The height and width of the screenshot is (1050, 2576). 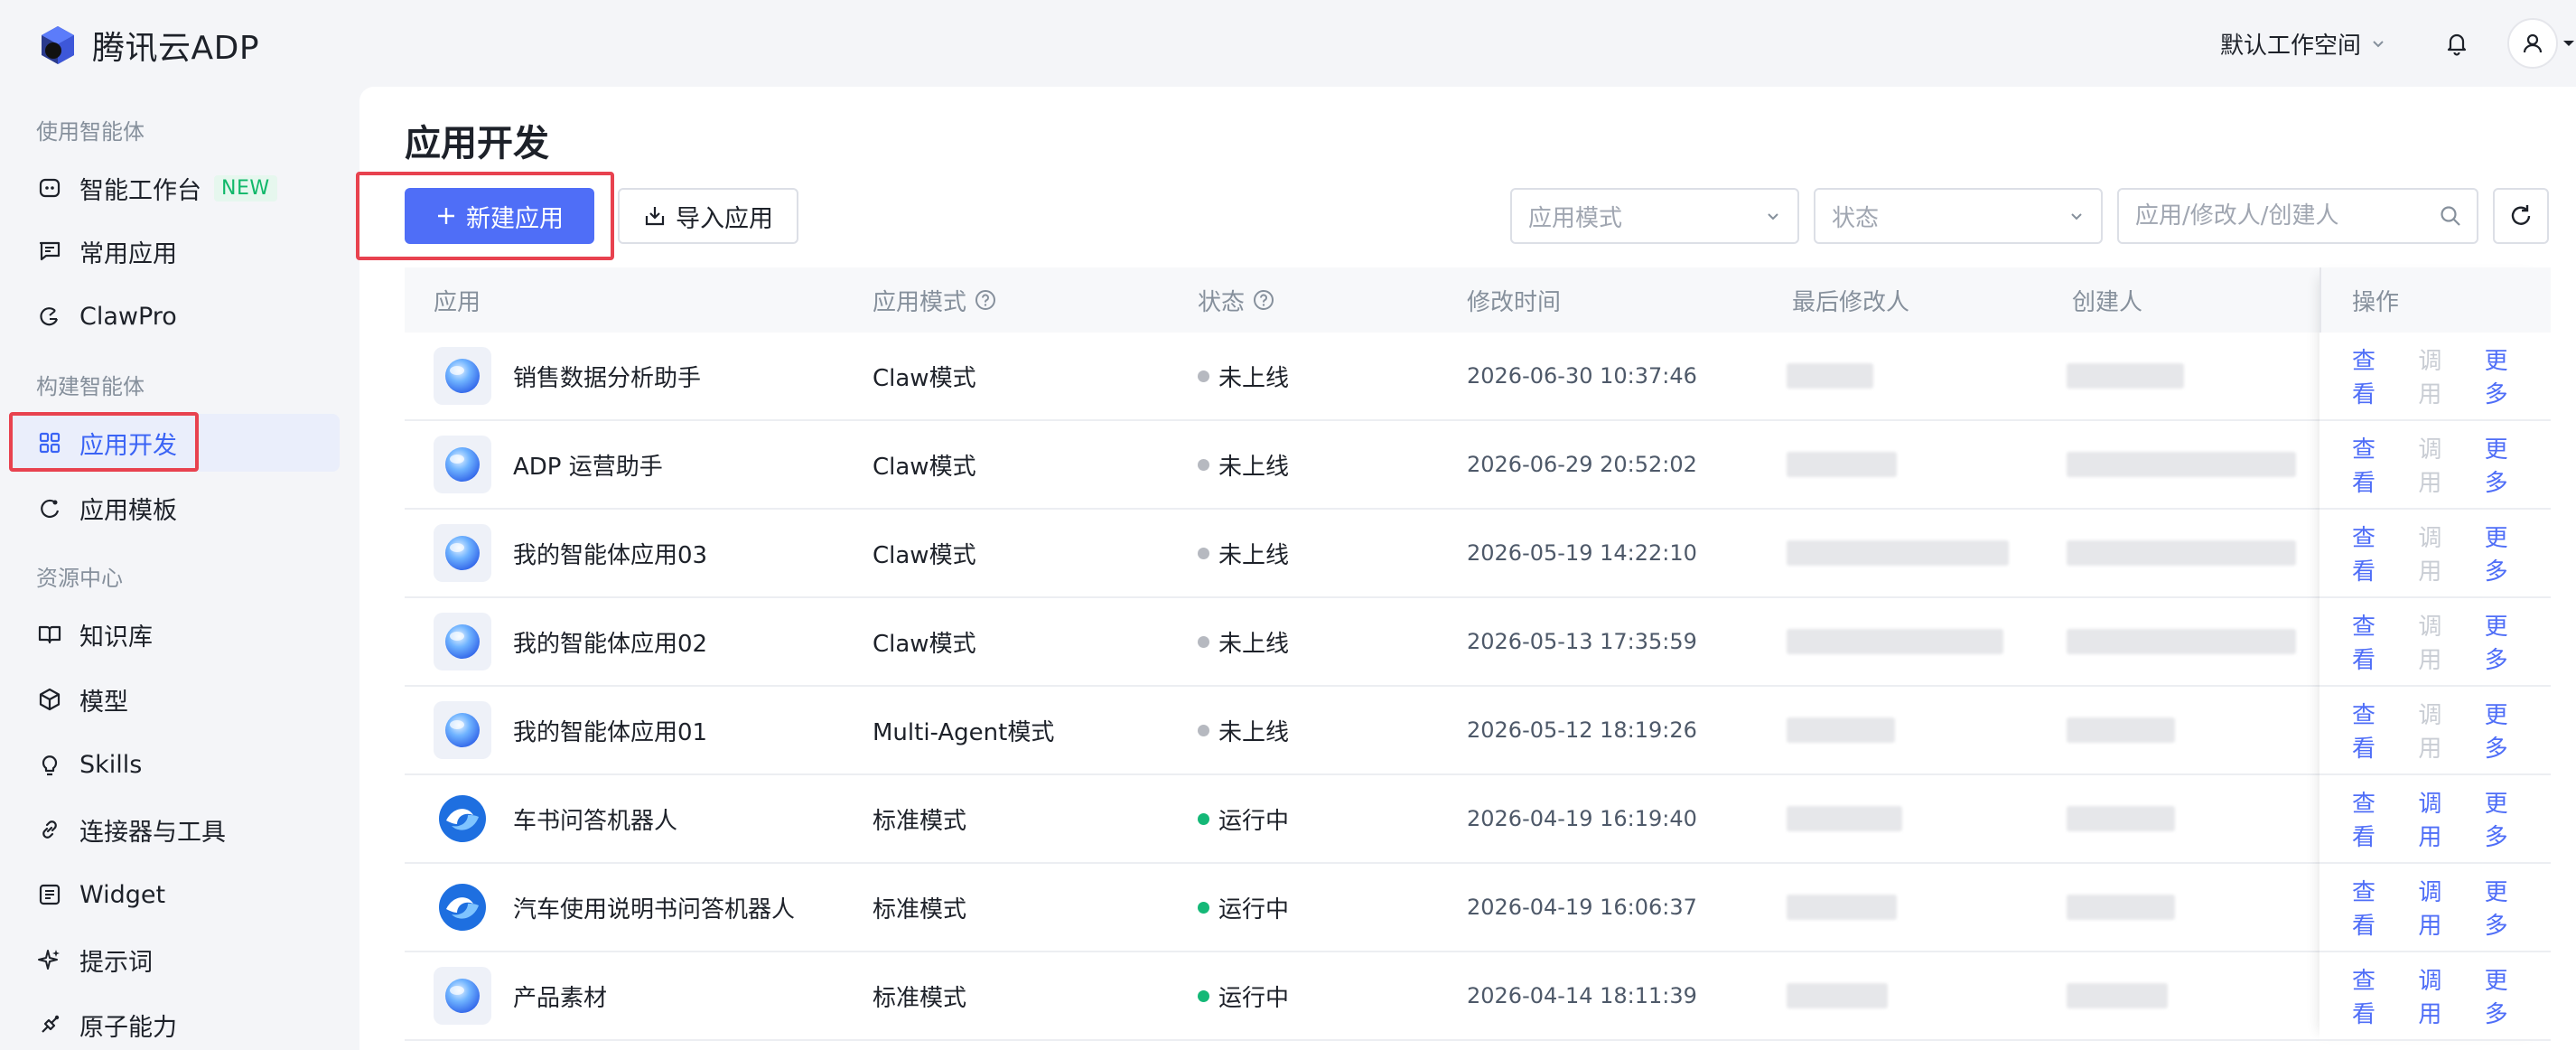 I want to click on sidebar-item-app-template: 应用模板, so click(x=174, y=508).